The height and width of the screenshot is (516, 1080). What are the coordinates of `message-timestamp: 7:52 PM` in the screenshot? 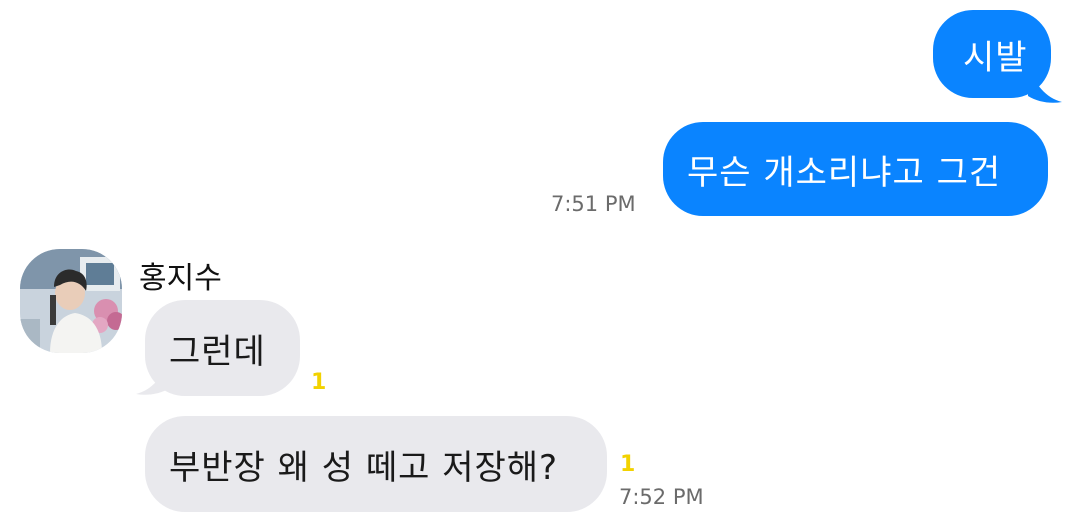 It's located at (661, 497).